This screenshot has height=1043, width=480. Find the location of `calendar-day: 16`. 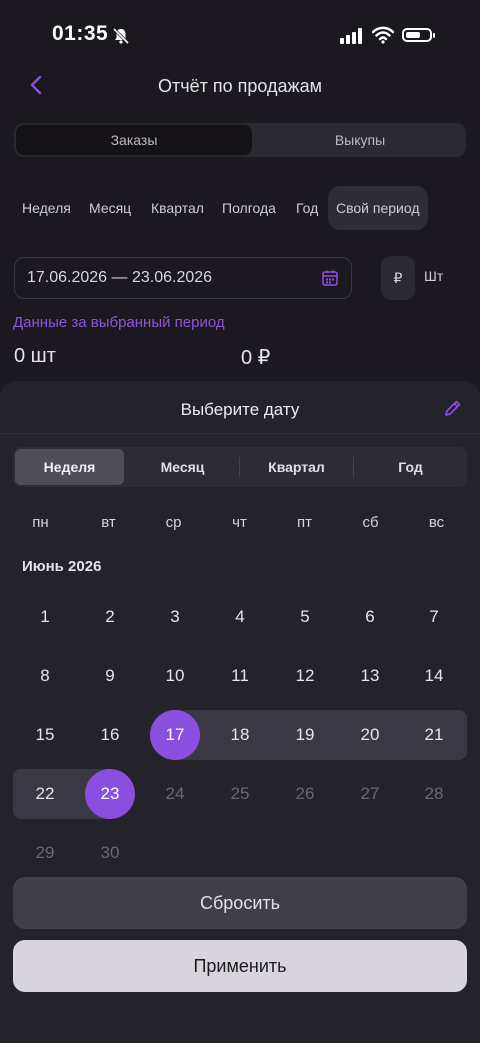

calendar-day: 16 is located at coordinates (110, 735).